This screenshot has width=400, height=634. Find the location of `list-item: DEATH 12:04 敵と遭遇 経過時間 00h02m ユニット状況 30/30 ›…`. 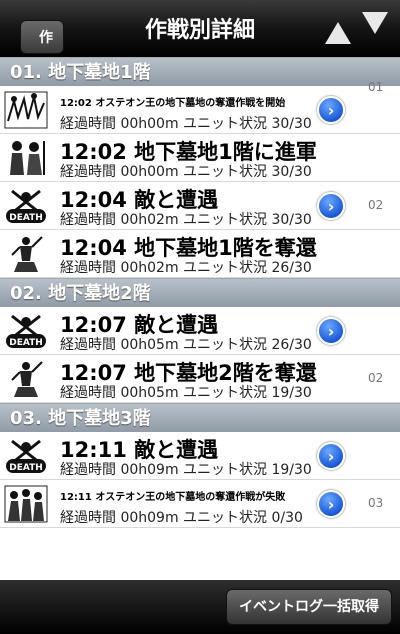

list-item: DEATH 12:04 敵と遭遇 経過時間 00h02m ユニット状況 30/30 ›… is located at coordinates (200, 206).